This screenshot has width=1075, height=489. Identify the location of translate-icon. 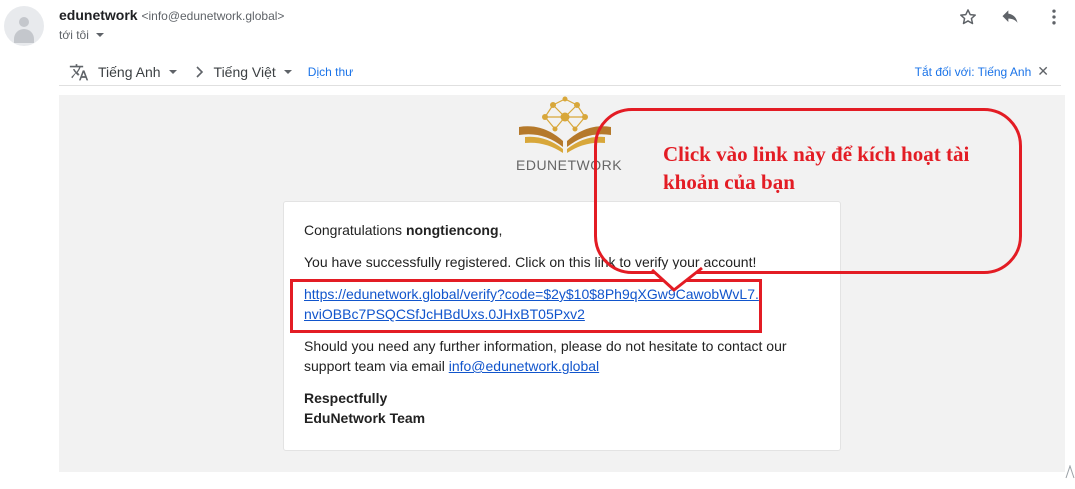
(79, 71).